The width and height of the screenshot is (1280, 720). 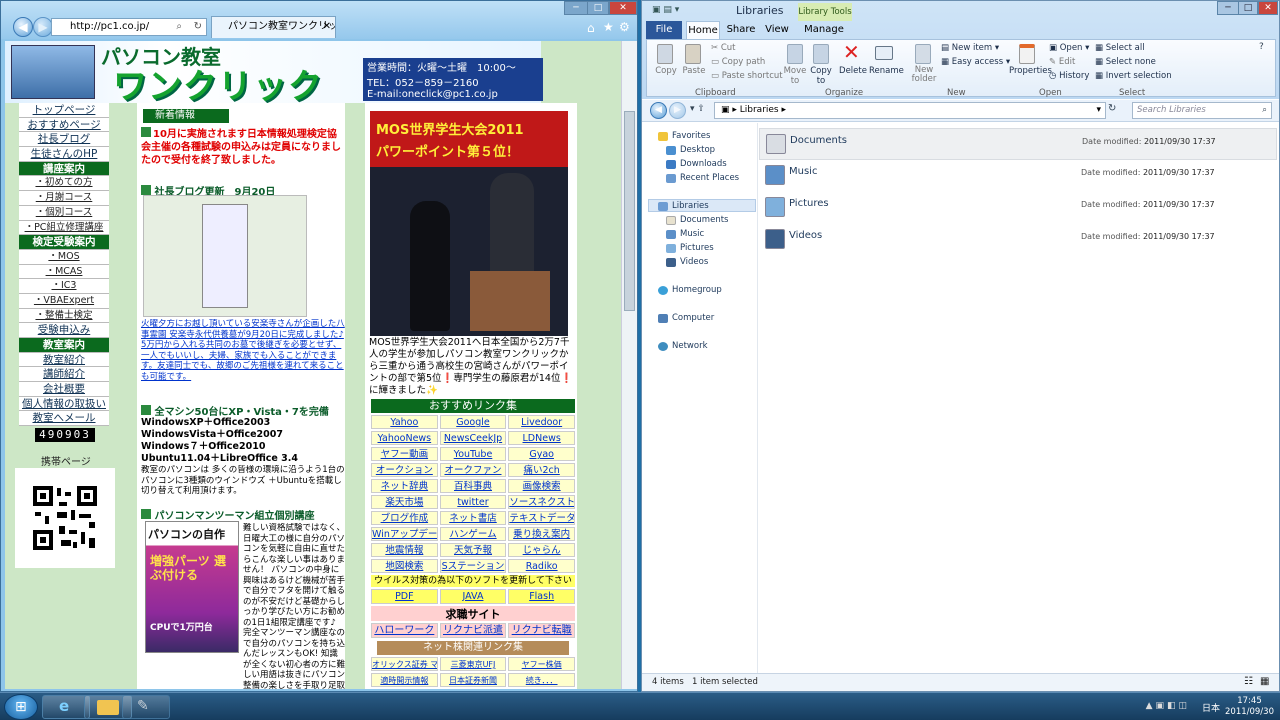 I want to click on link-item: 百科事典, so click(x=473, y=486).